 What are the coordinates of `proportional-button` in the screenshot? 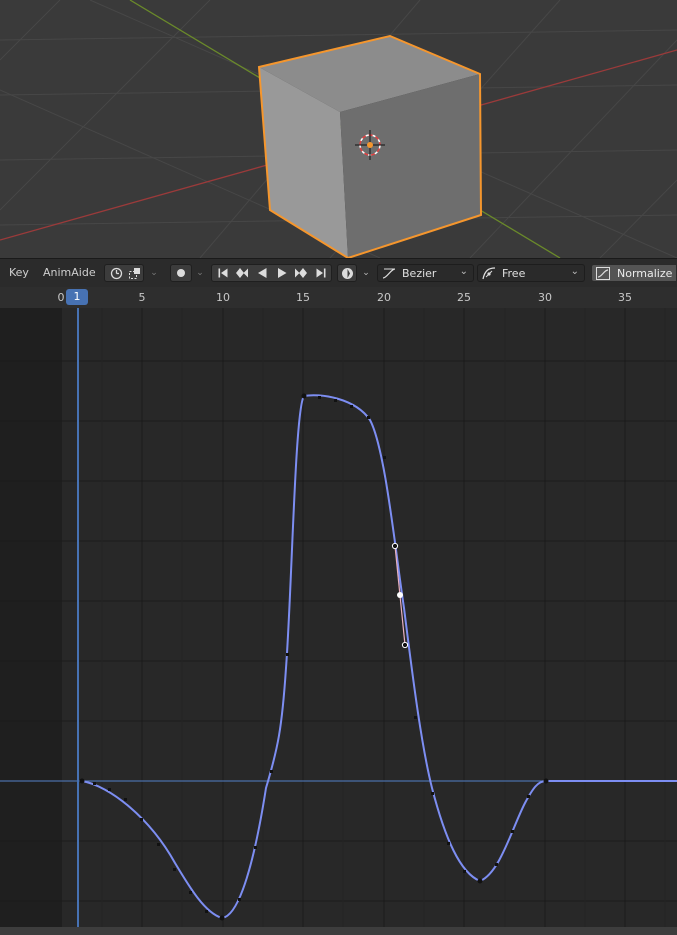 It's located at (181, 273).